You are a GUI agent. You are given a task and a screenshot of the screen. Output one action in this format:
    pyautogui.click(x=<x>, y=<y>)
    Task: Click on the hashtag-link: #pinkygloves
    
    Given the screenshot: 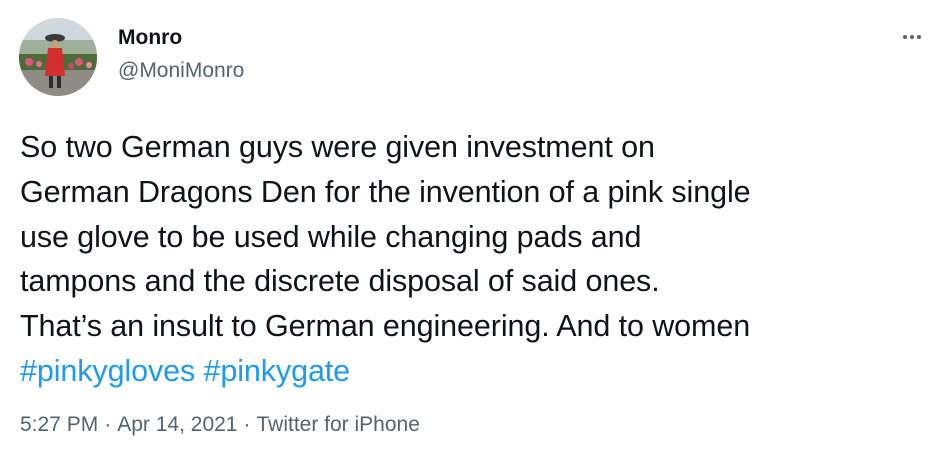 What is the action you would take?
    pyautogui.click(x=107, y=371)
    